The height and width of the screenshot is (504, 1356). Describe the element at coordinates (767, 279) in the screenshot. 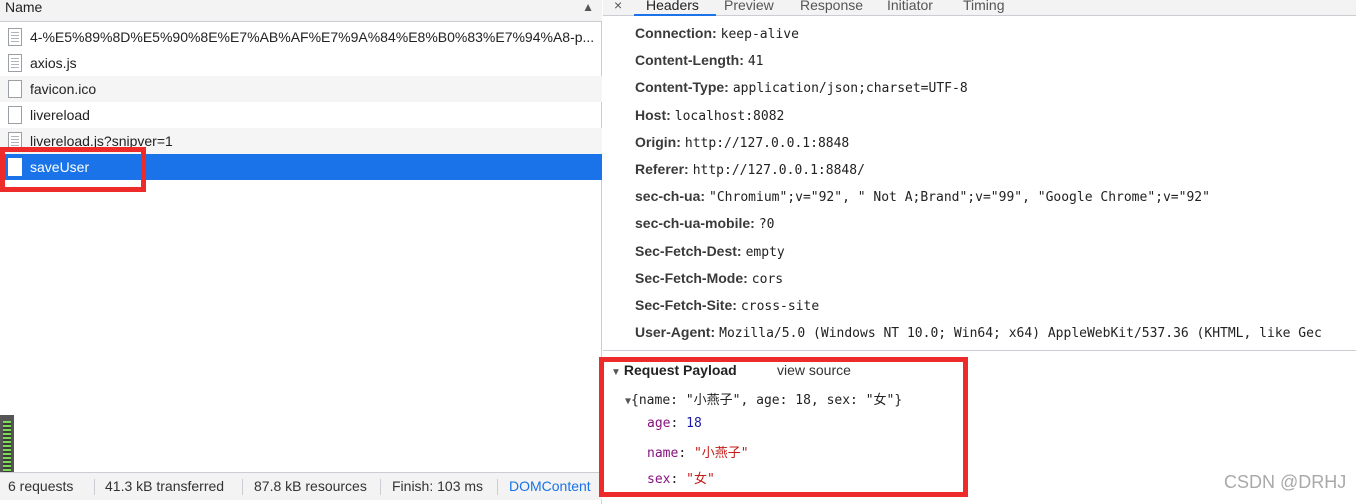

I see `header-value: cors` at that location.